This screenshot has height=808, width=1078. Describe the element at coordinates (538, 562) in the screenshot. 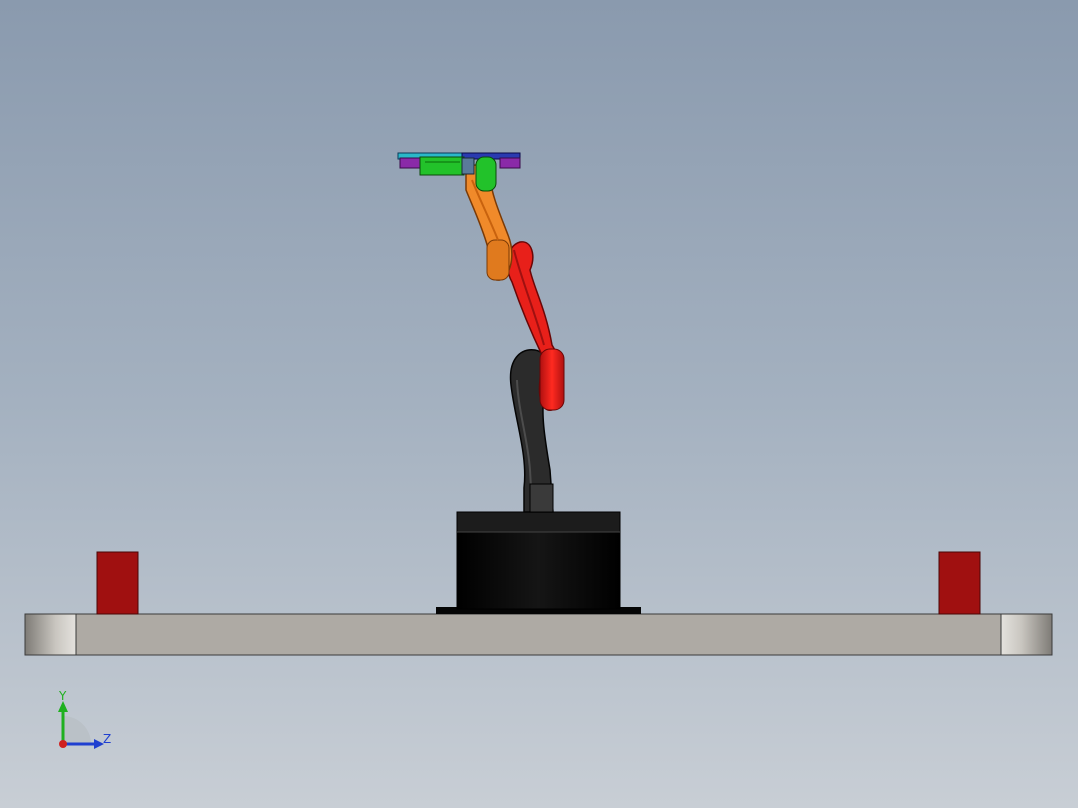

I see `robot-base-cylinder` at that location.